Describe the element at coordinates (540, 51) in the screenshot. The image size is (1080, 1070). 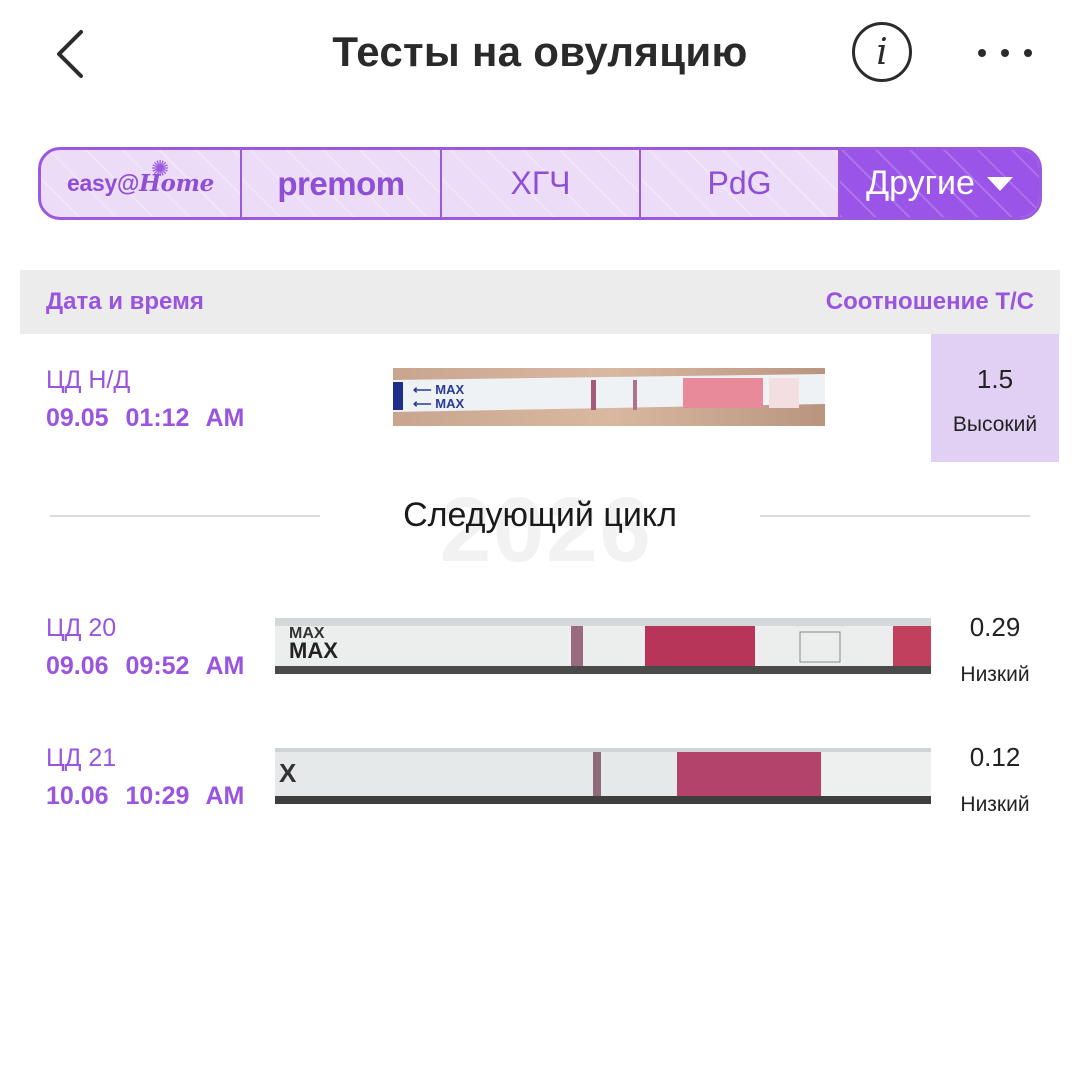
I see `page-title: Тесты на овуляцию` at that location.